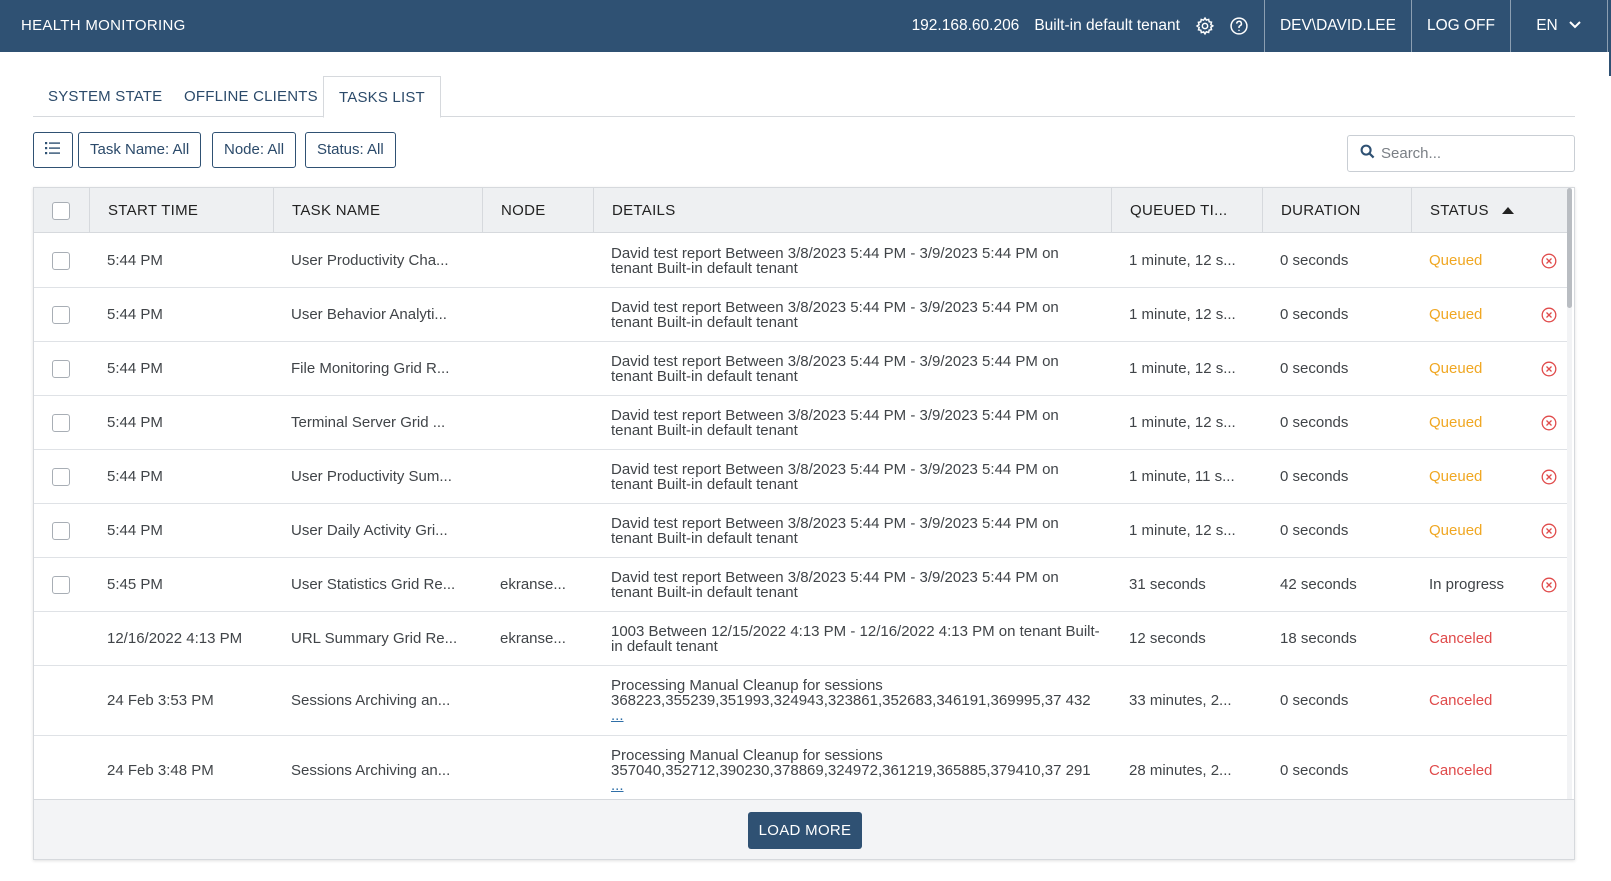 The width and height of the screenshot is (1611, 881). What do you see at coordinates (1205, 26) in the screenshot?
I see `gear-icon` at bounding box center [1205, 26].